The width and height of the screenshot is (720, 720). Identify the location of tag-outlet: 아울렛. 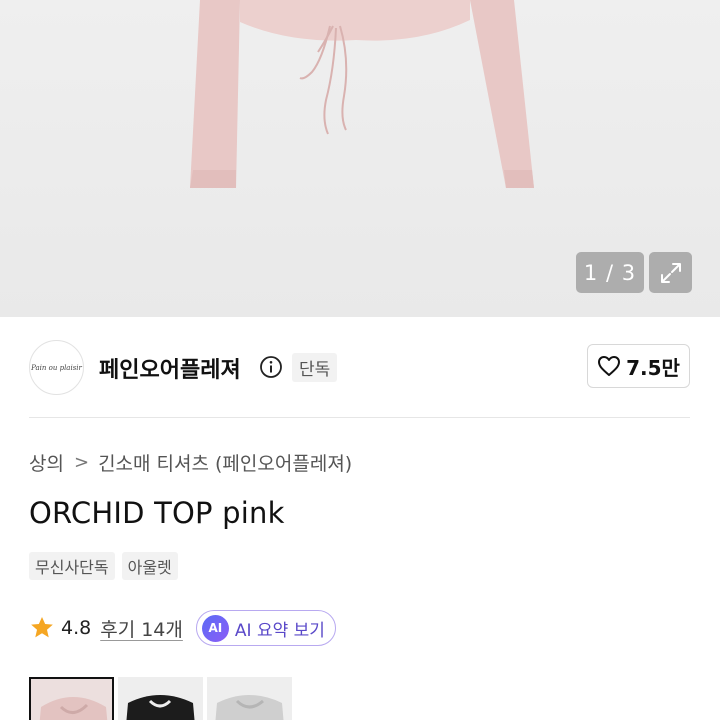
(149, 566).